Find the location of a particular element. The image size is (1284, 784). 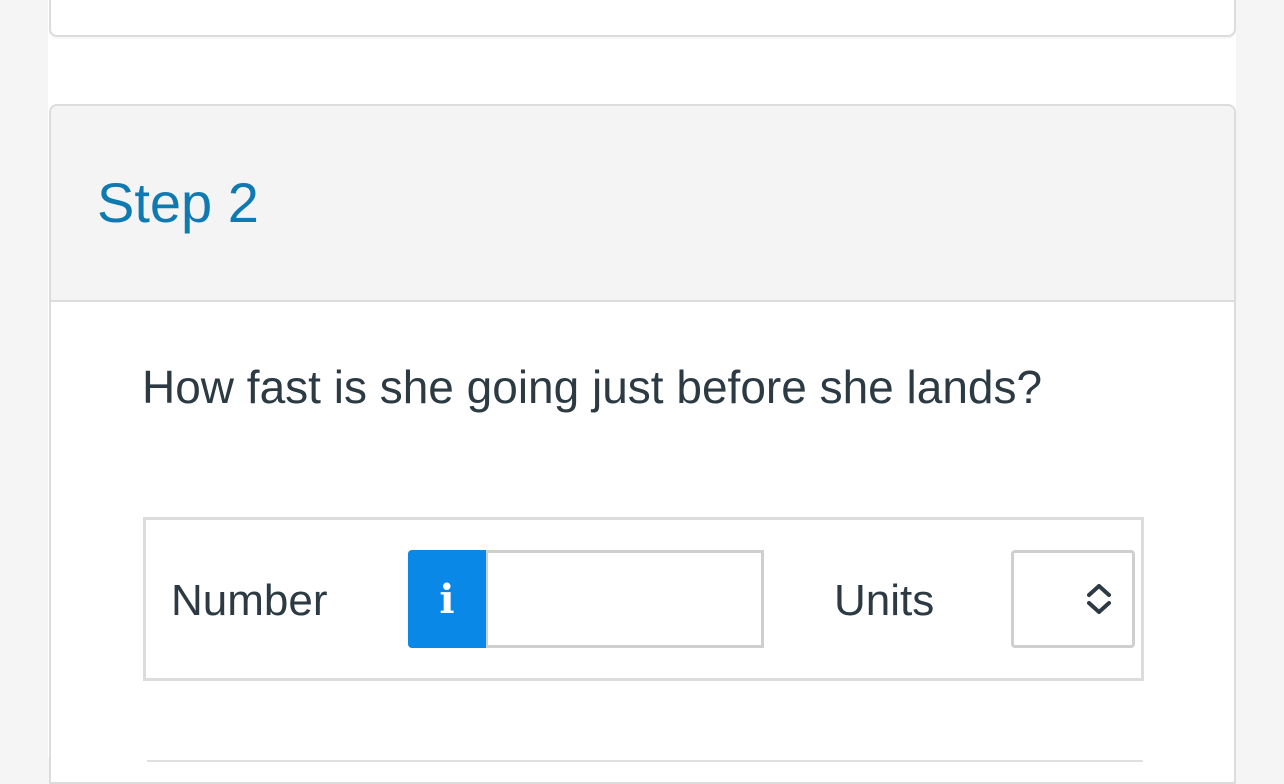

number-input is located at coordinates (625, 599).